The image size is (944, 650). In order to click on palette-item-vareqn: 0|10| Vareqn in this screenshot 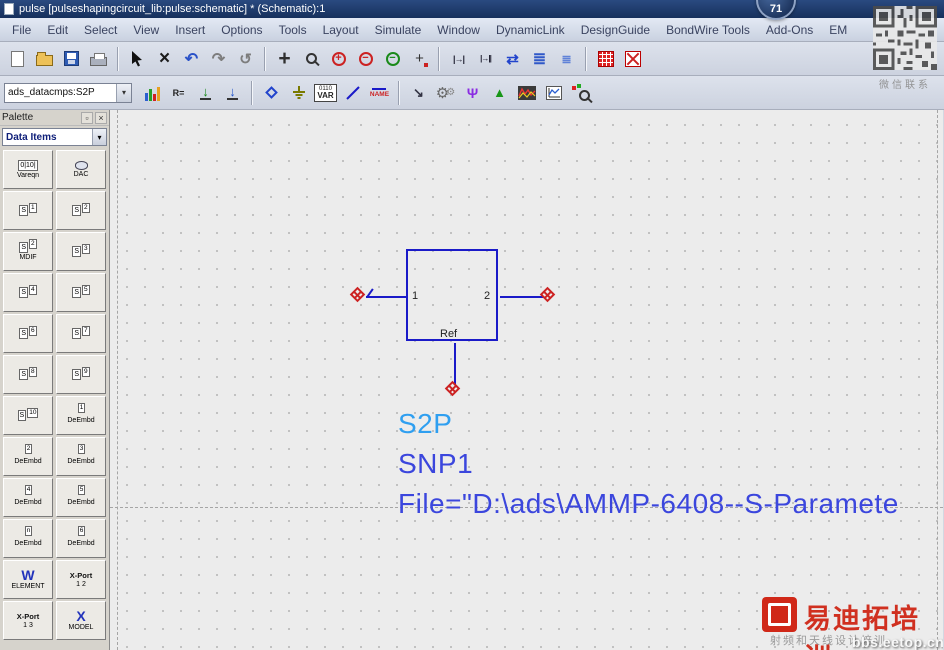, I will do `click(28, 169)`.